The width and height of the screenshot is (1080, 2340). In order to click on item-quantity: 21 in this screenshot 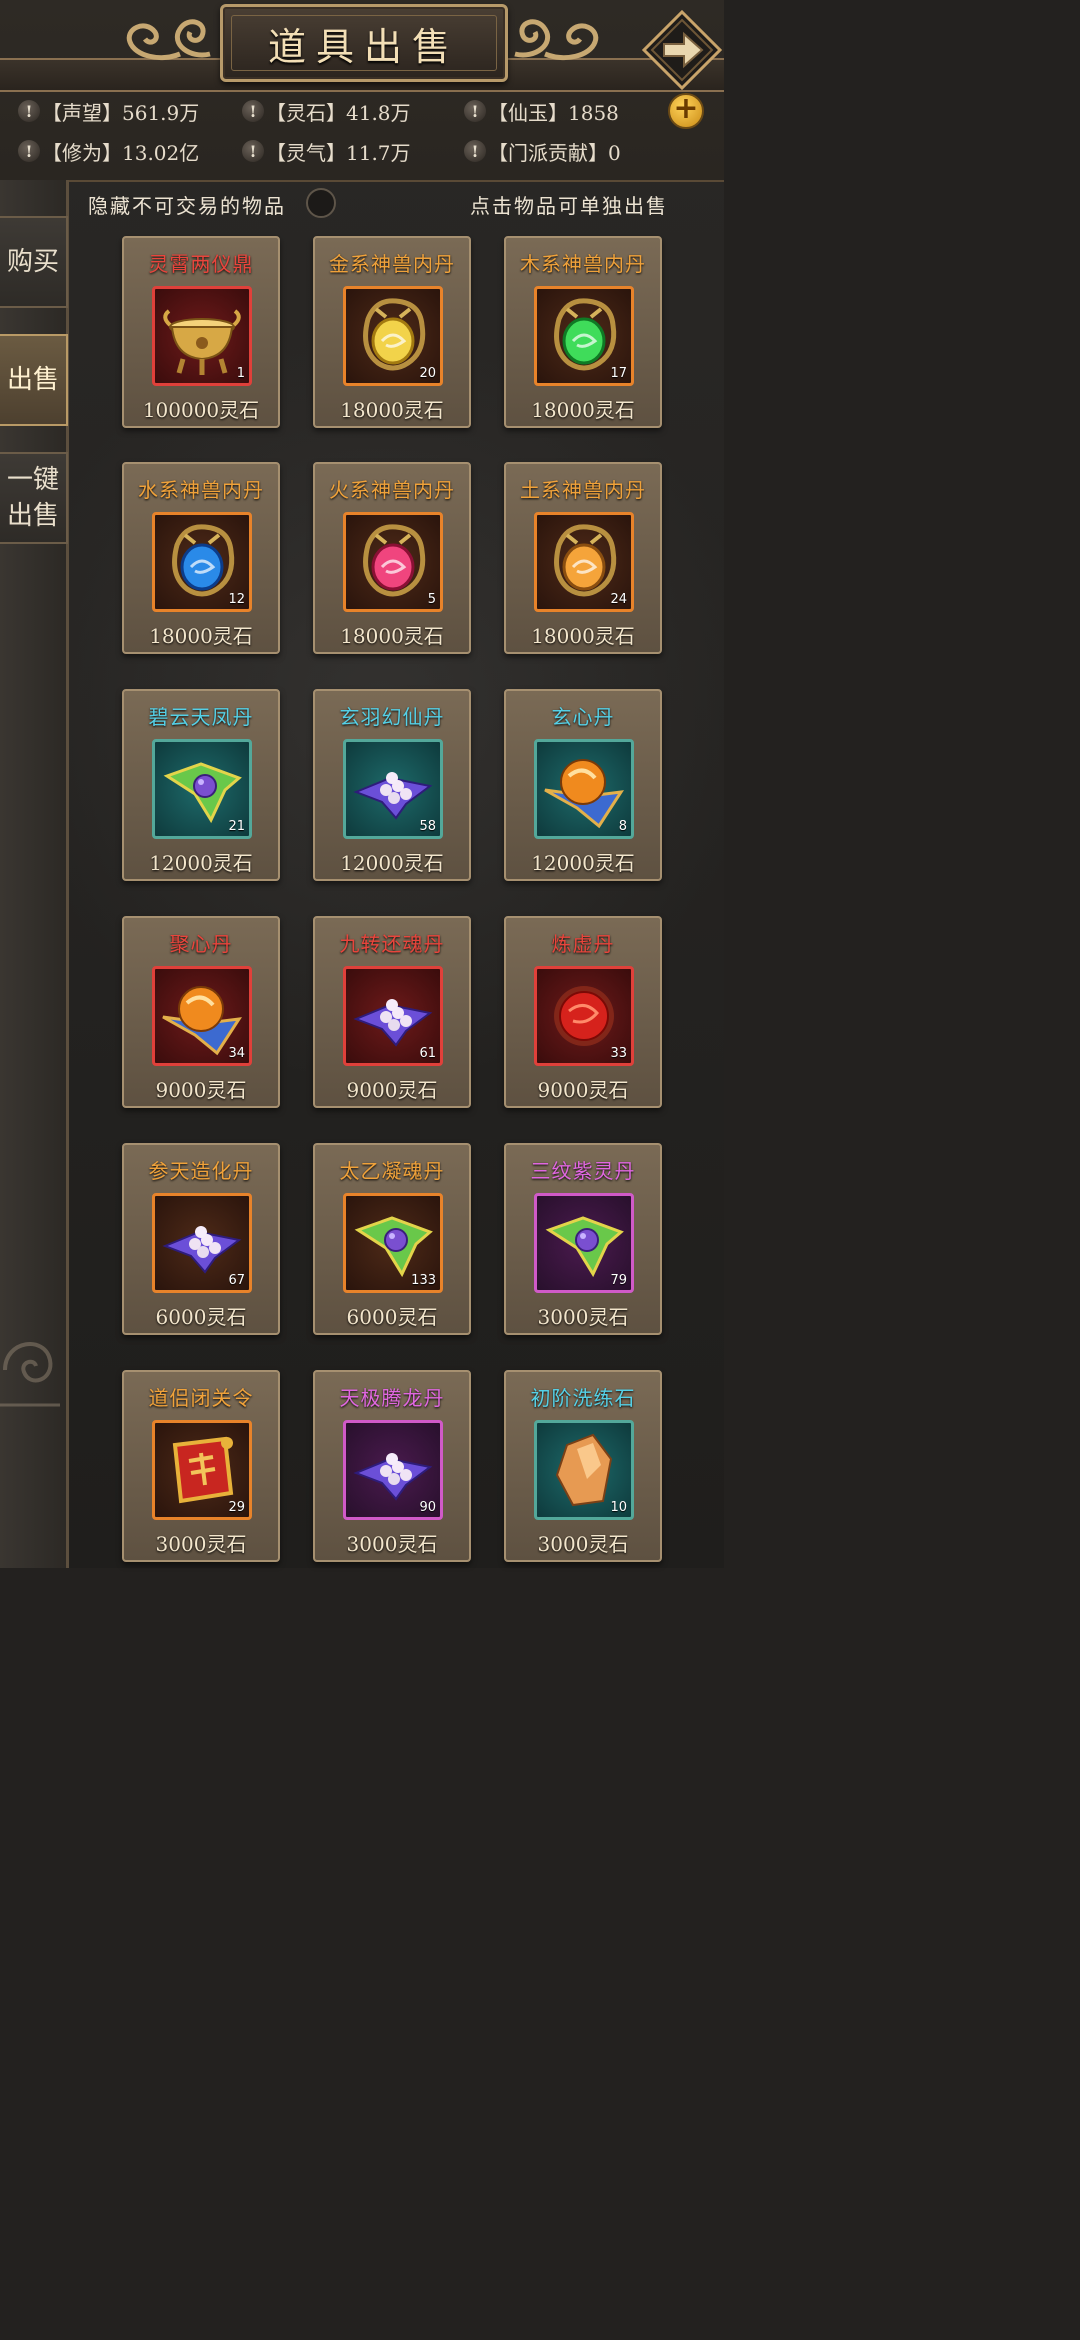, I will do `click(236, 826)`.